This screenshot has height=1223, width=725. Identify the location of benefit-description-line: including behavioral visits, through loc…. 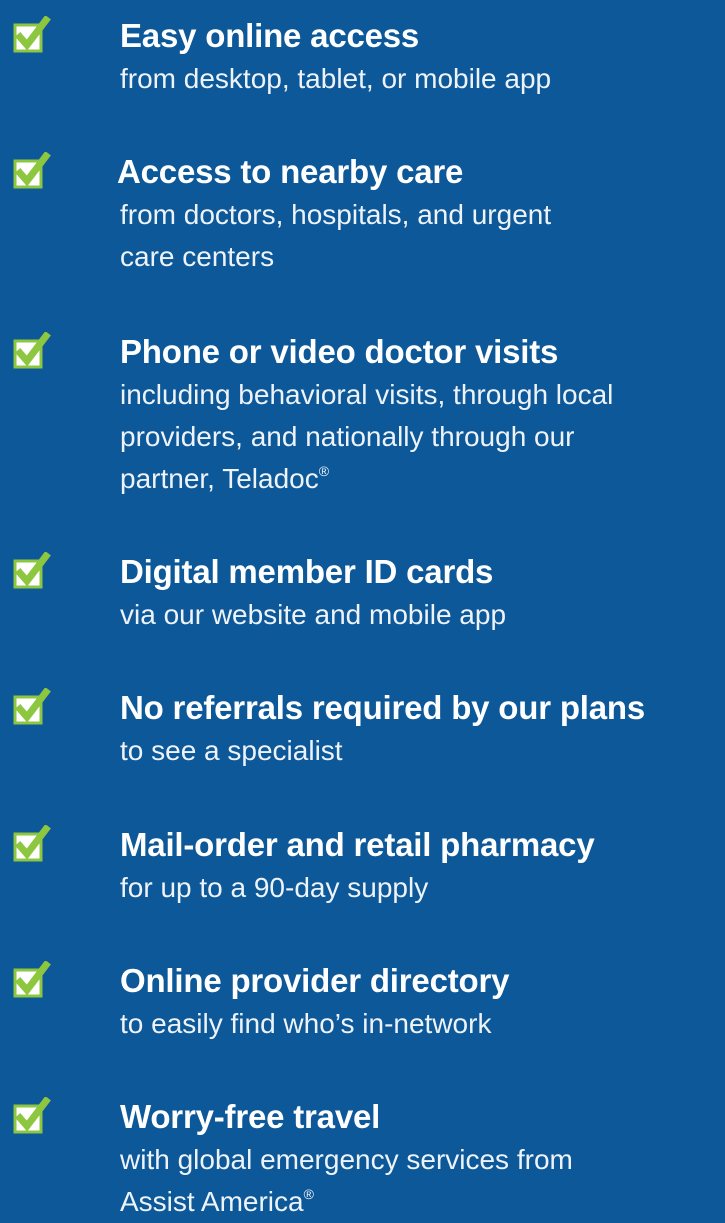
(367, 394).